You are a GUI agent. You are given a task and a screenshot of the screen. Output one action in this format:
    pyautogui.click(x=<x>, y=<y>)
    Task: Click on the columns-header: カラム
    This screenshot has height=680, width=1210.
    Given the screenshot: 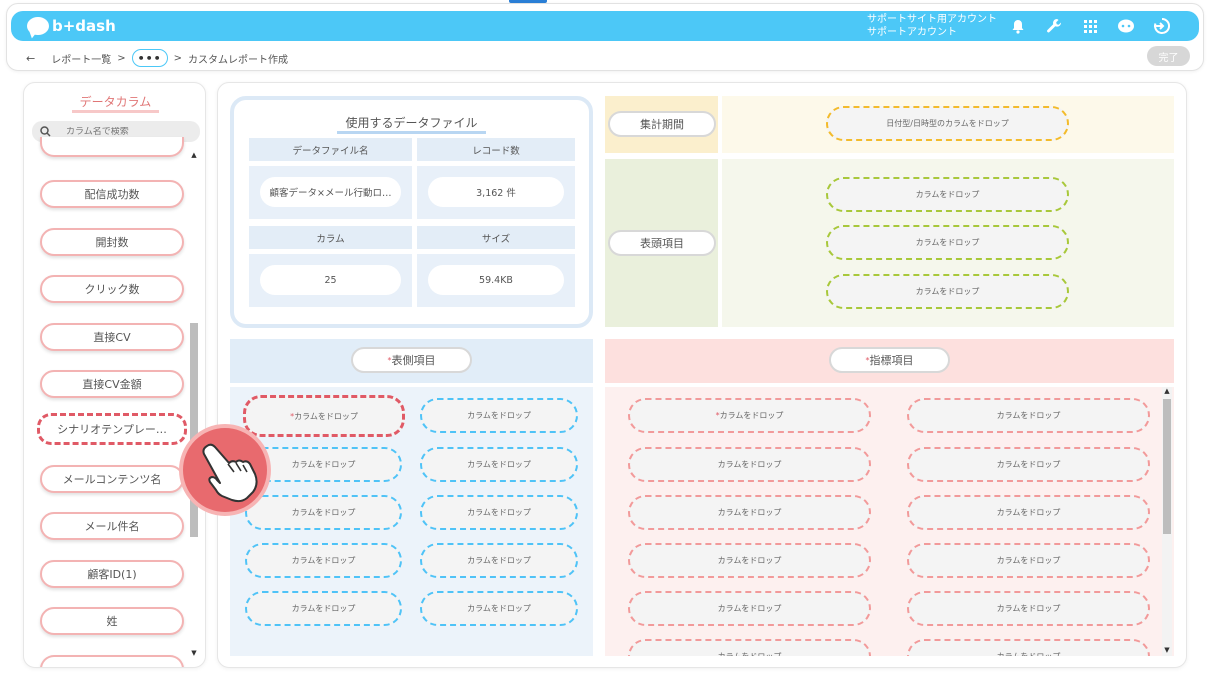 What is the action you would take?
    pyautogui.click(x=330, y=237)
    